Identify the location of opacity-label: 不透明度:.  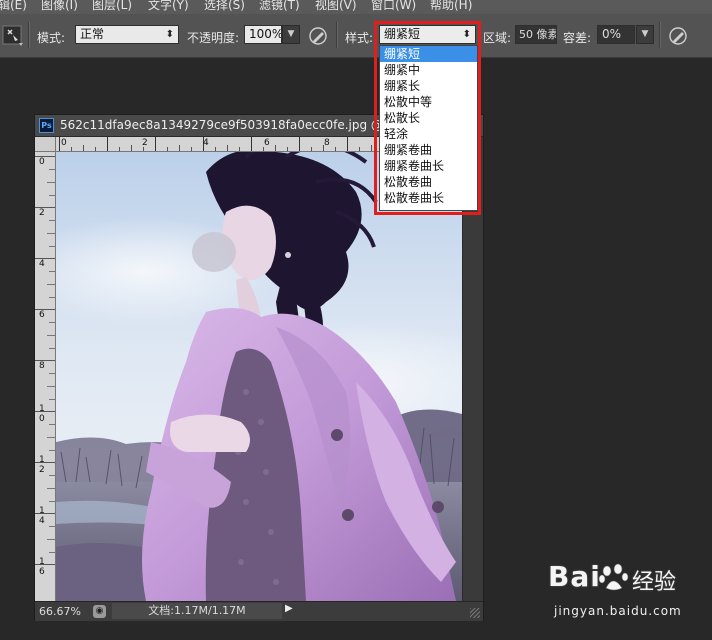
(213, 38).